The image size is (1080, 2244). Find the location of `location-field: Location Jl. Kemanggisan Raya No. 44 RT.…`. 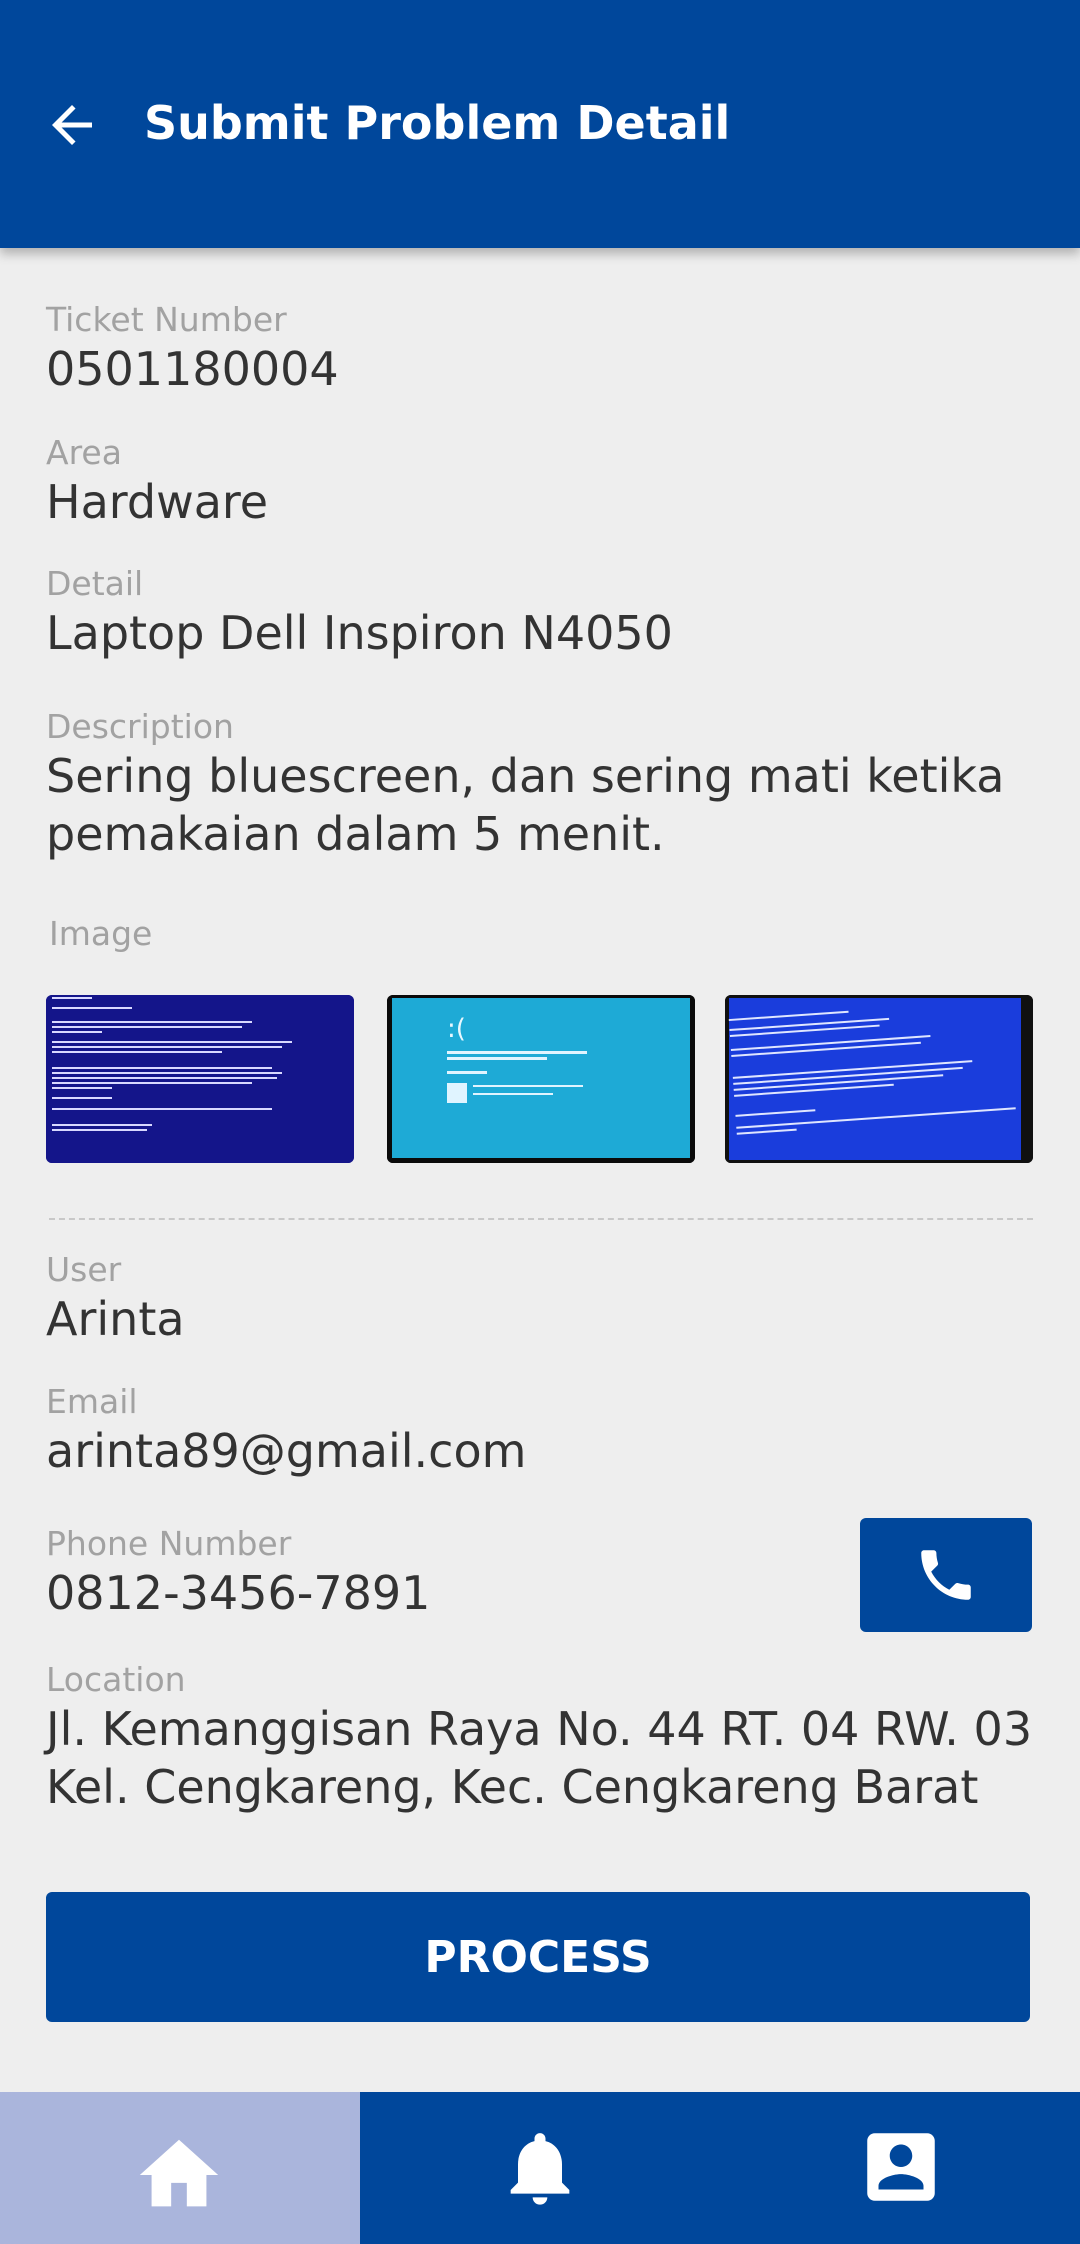

location-field: Location Jl. Kemanggisan Raya No. 44 RT.… is located at coordinates (541, 1738).